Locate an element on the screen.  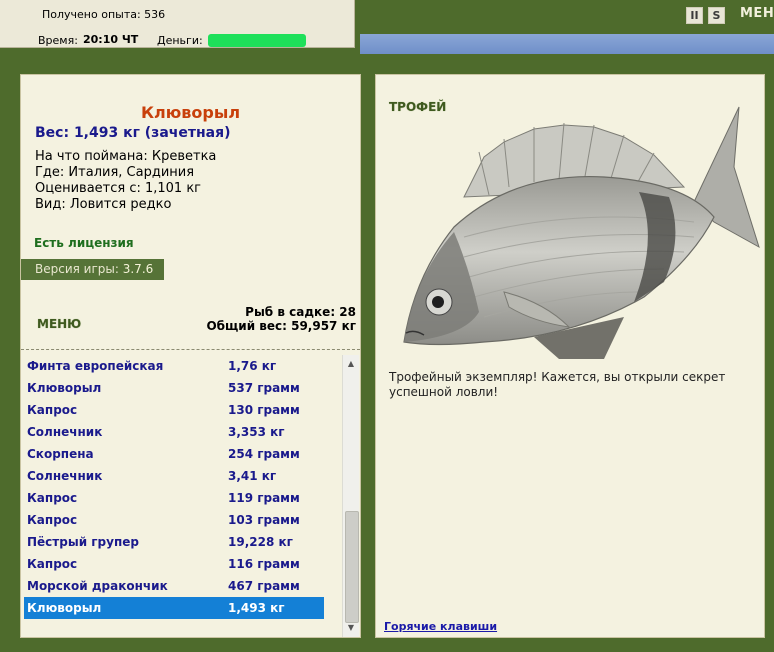
fish-row-weight: 3,41 кг is located at coordinates (252, 476).